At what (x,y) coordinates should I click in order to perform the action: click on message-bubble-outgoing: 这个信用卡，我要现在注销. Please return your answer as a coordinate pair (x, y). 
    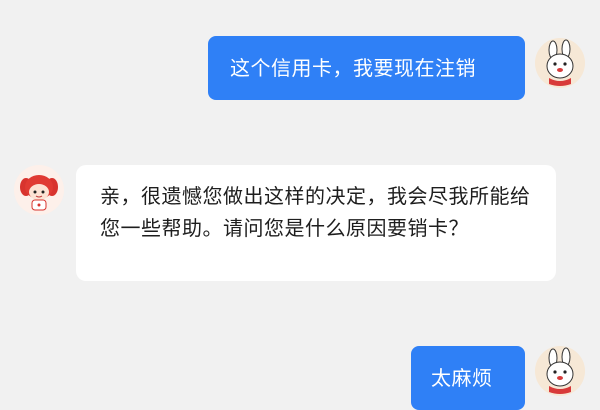
    Looking at the image, I should click on (366, 68).